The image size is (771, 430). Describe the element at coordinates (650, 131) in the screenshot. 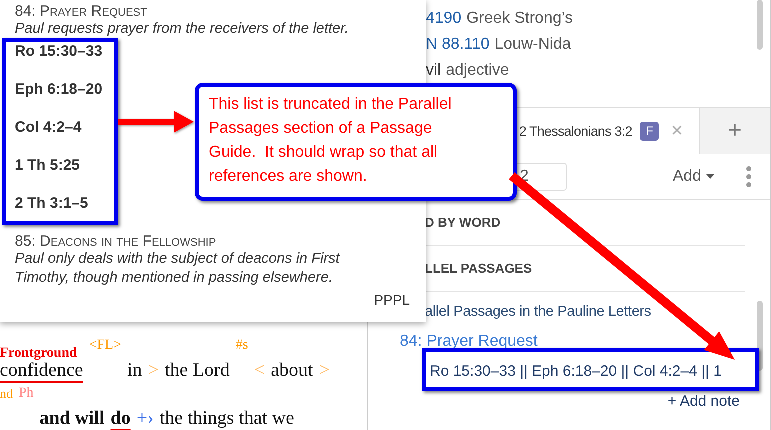

I see `badge: F` at that location.